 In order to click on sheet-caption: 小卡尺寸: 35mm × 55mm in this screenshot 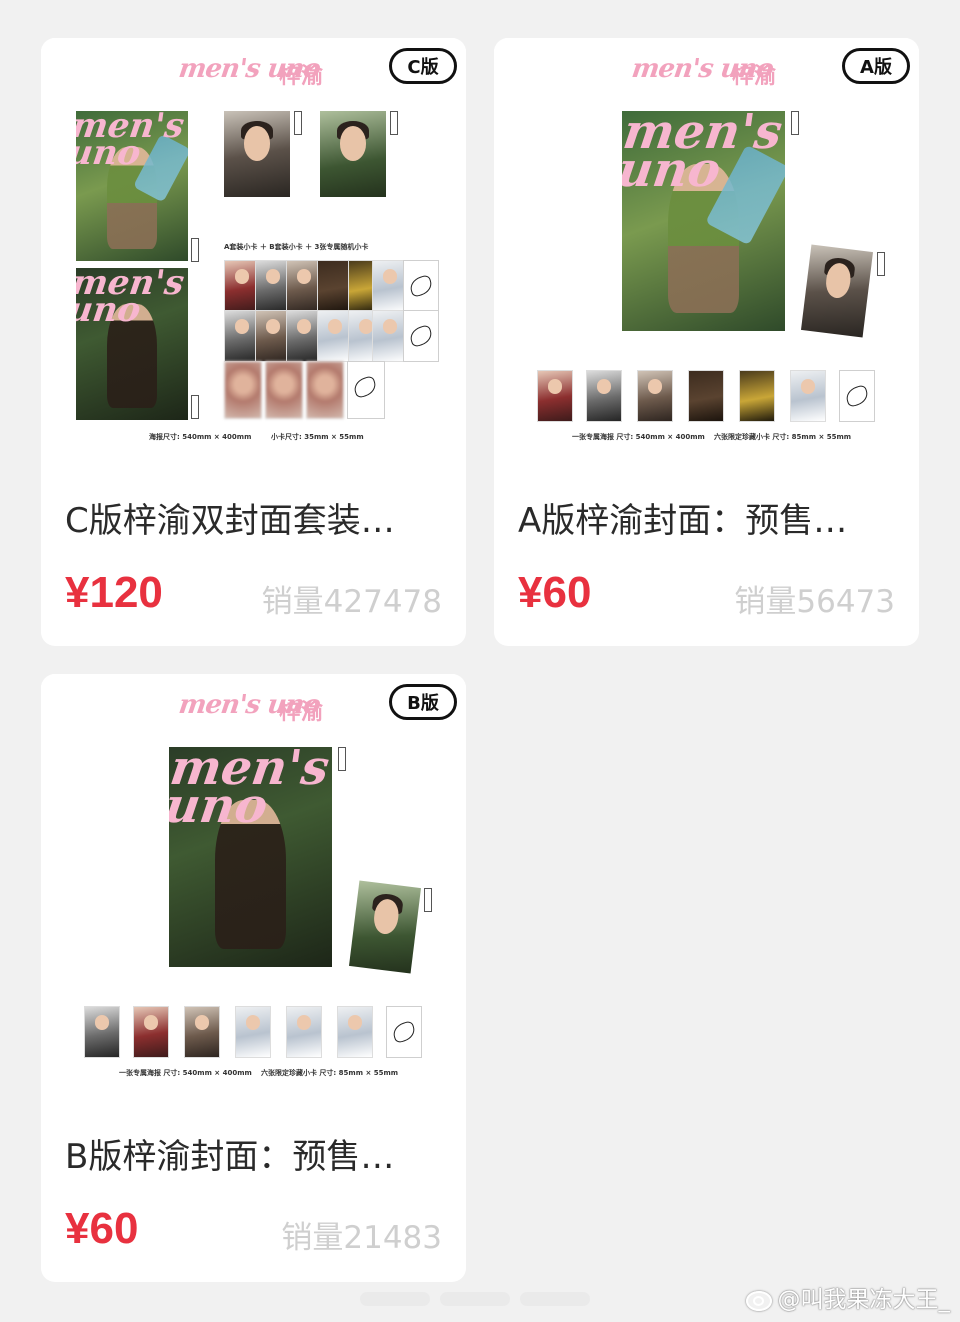, I will do `click(317, 437)`.